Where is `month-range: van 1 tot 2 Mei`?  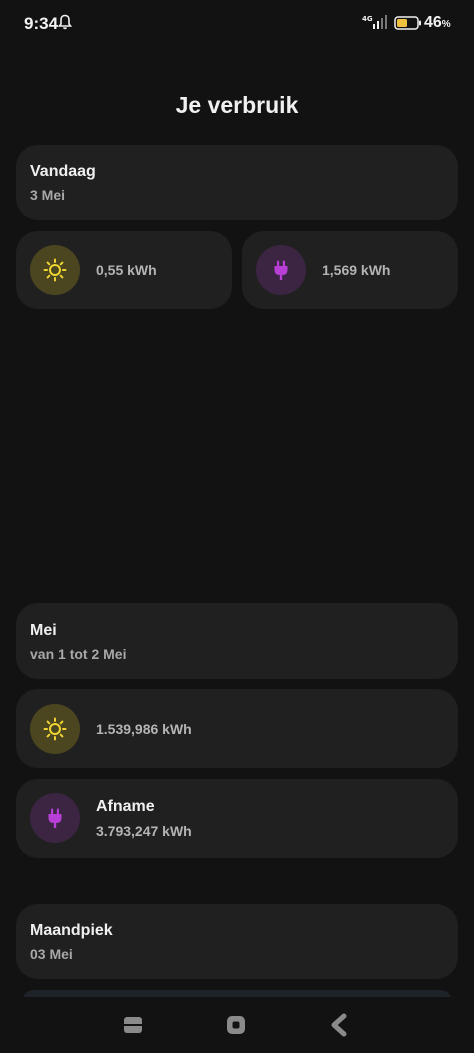
month-range: van 1 tot 2 Mei is located at coordinates (78, 654).